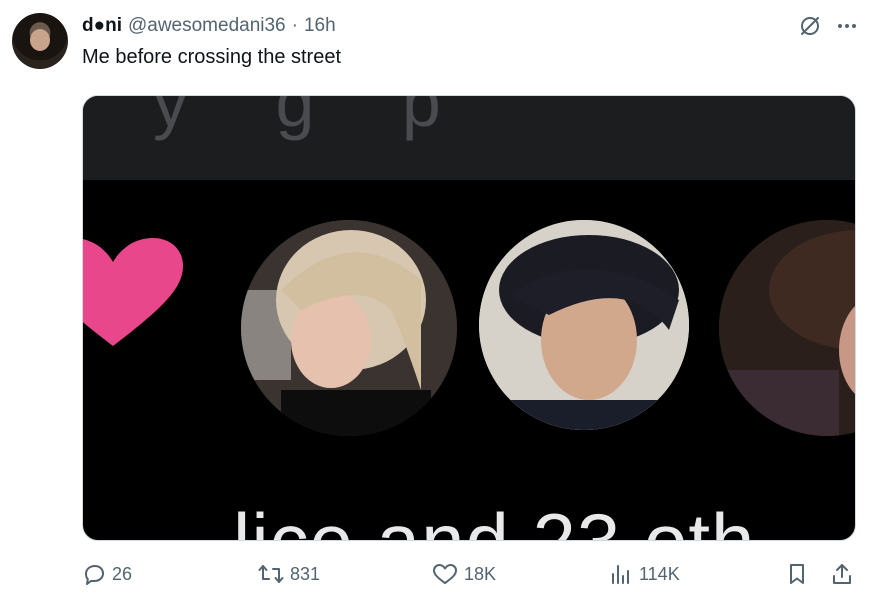 This screenshot has height=604, width=876. I want to click on avatar, so click(40, 41).